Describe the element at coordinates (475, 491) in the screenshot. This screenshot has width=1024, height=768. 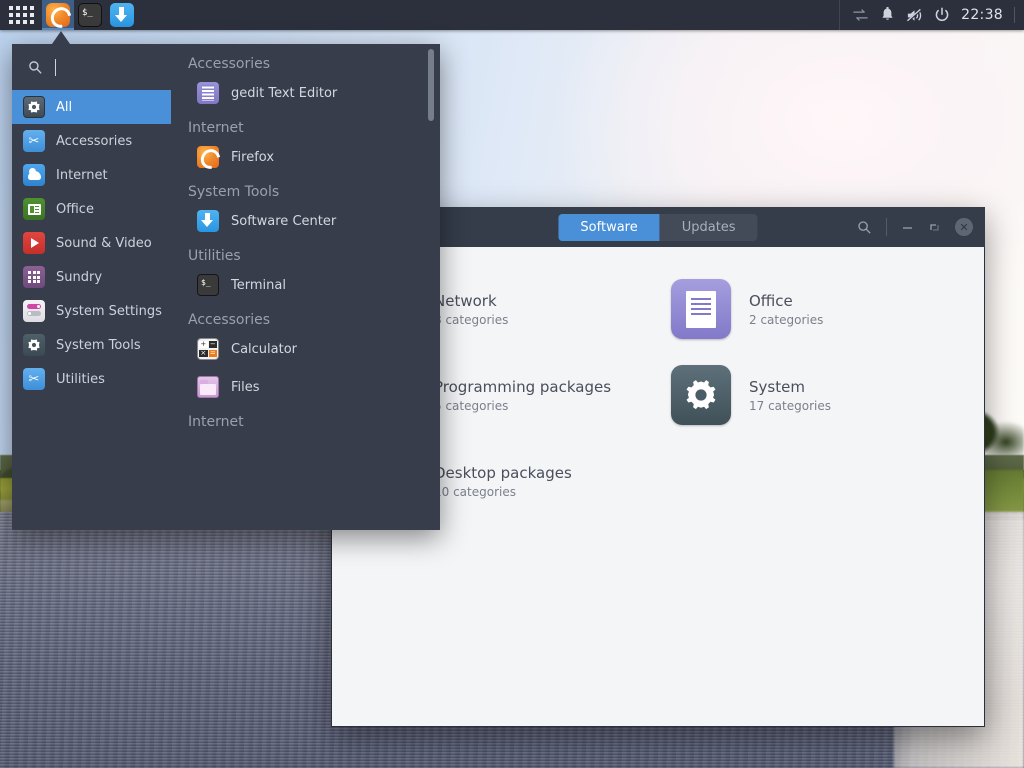
I see `category-count: 10 categories` at that location.